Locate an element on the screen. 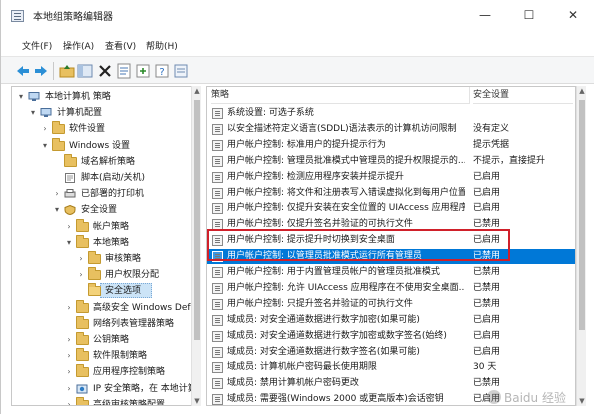  minimize-button: — is located at coordinates (485, 15).